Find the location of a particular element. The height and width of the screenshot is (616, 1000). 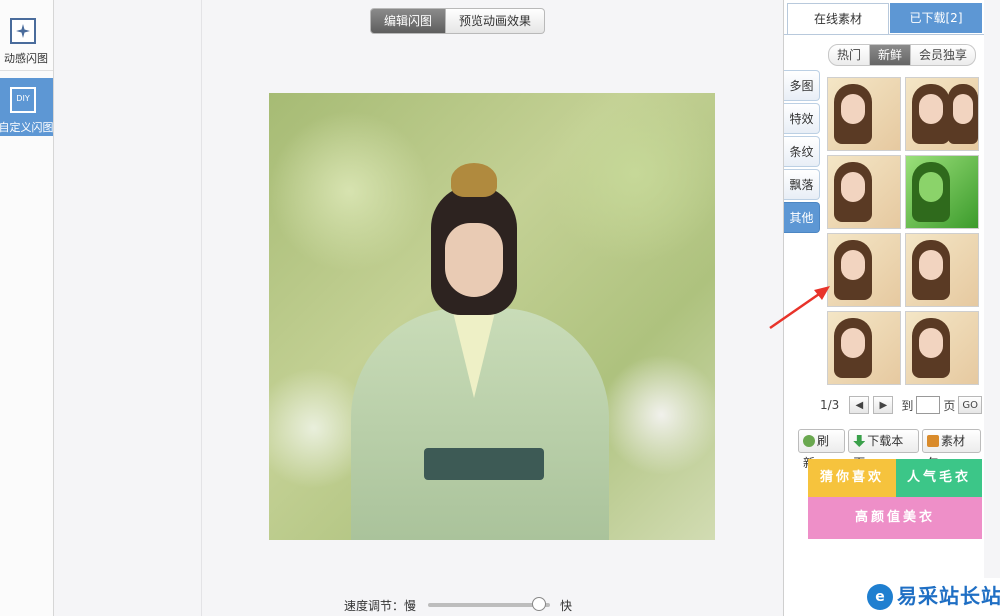

photo-face-shape is located at coordinates (474, 260).